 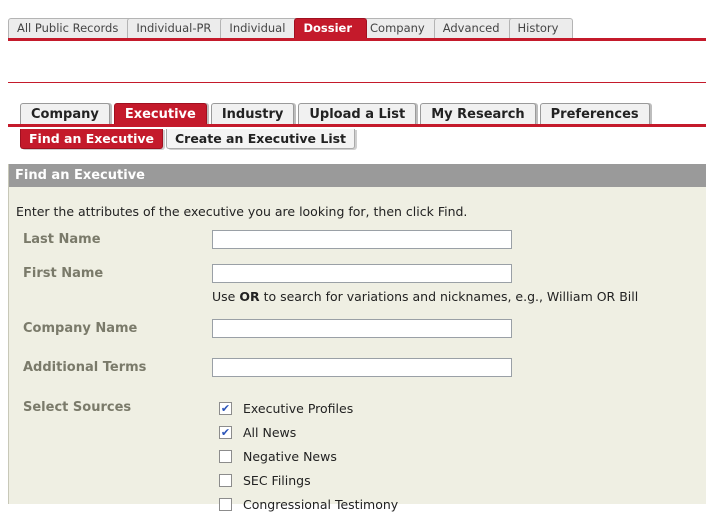 I want to click on tab-my-research: My Research, so click(x=478, y=114).